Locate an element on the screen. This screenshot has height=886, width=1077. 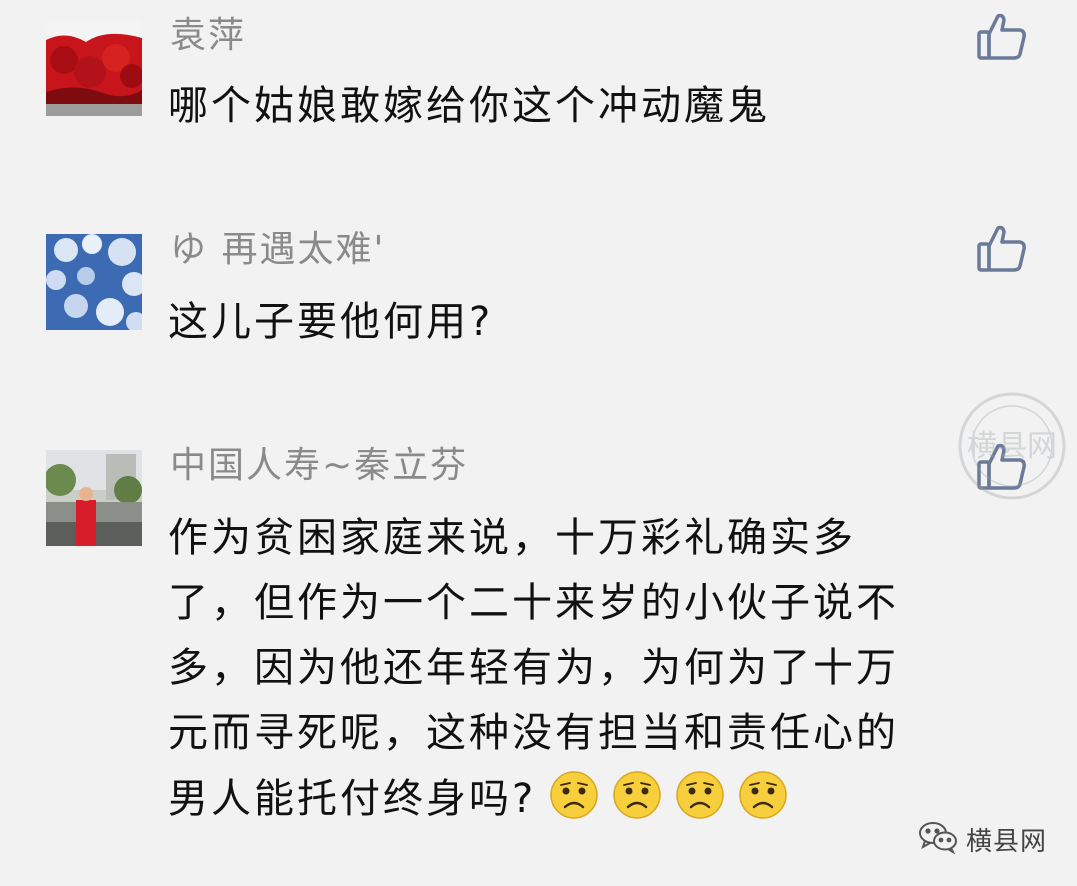
wechat-icon is located at coordinates (938, 839).